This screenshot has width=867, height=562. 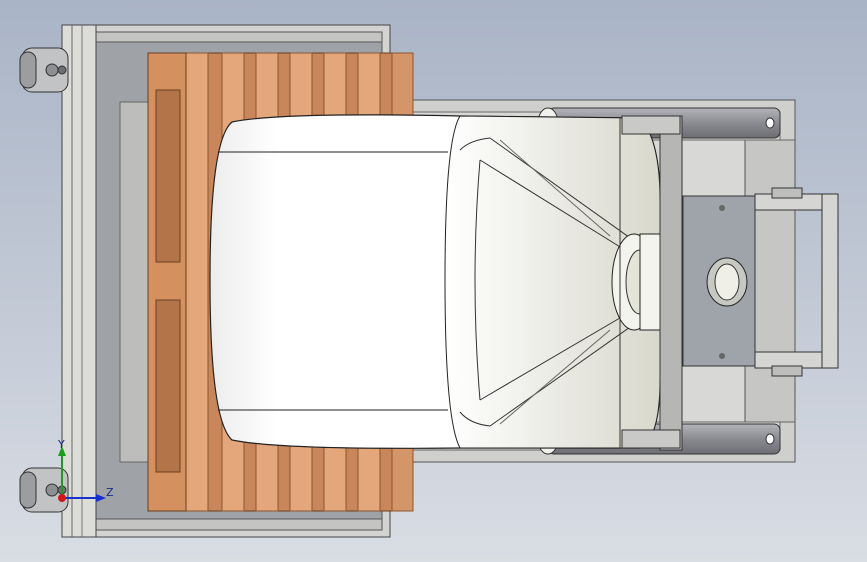 I want to click on discharge-plate, so click(x=719, y=281).